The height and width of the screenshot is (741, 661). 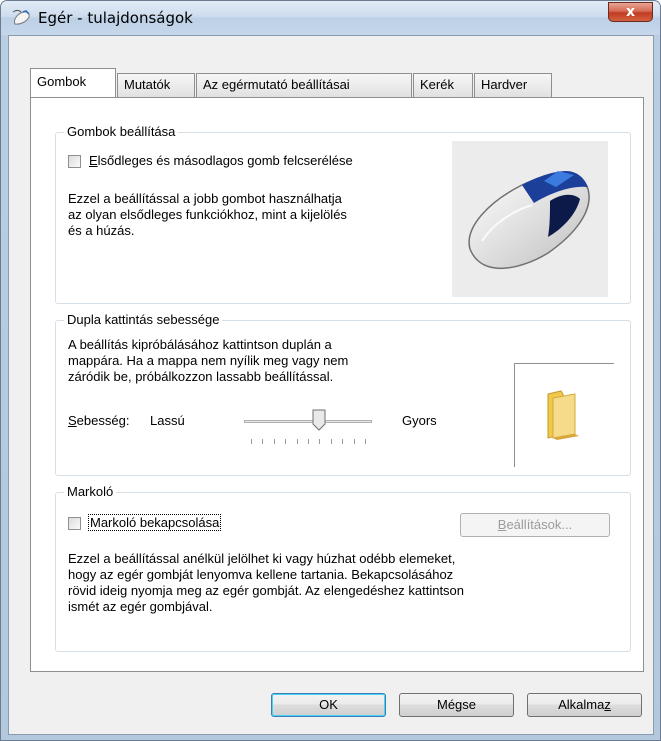 I want to click on tab-gombok: Gombok, so click(x=73, y=82).